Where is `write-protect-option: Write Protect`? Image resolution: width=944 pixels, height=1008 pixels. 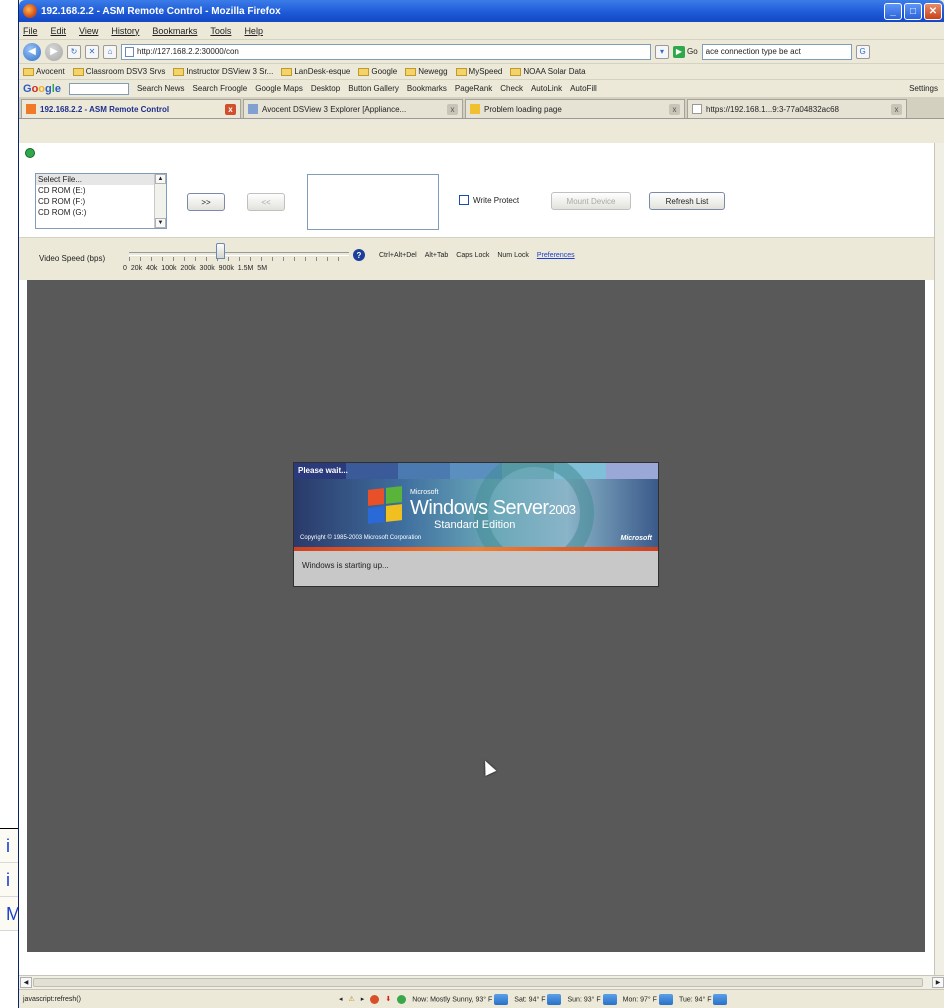
write-protect-option: Write Protect is located at coordinates (489, 200).